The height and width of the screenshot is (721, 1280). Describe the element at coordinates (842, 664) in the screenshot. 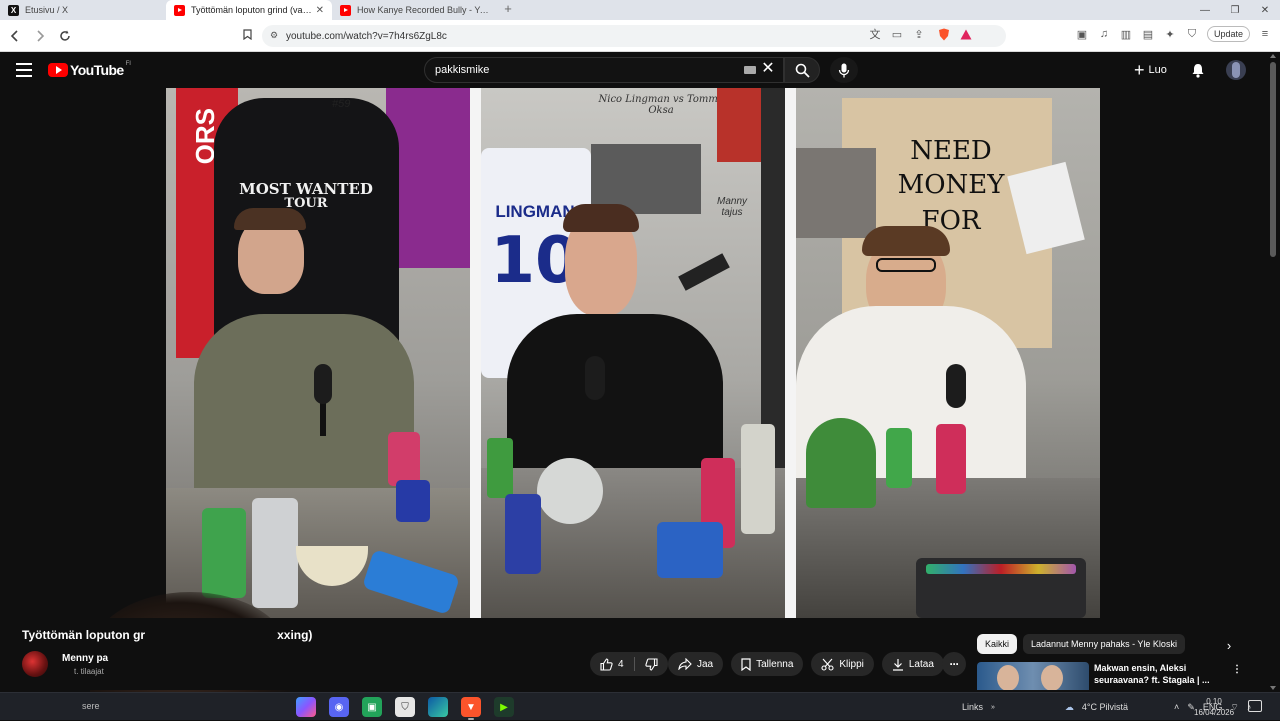

I see `clip-button: Klippi` at that location.